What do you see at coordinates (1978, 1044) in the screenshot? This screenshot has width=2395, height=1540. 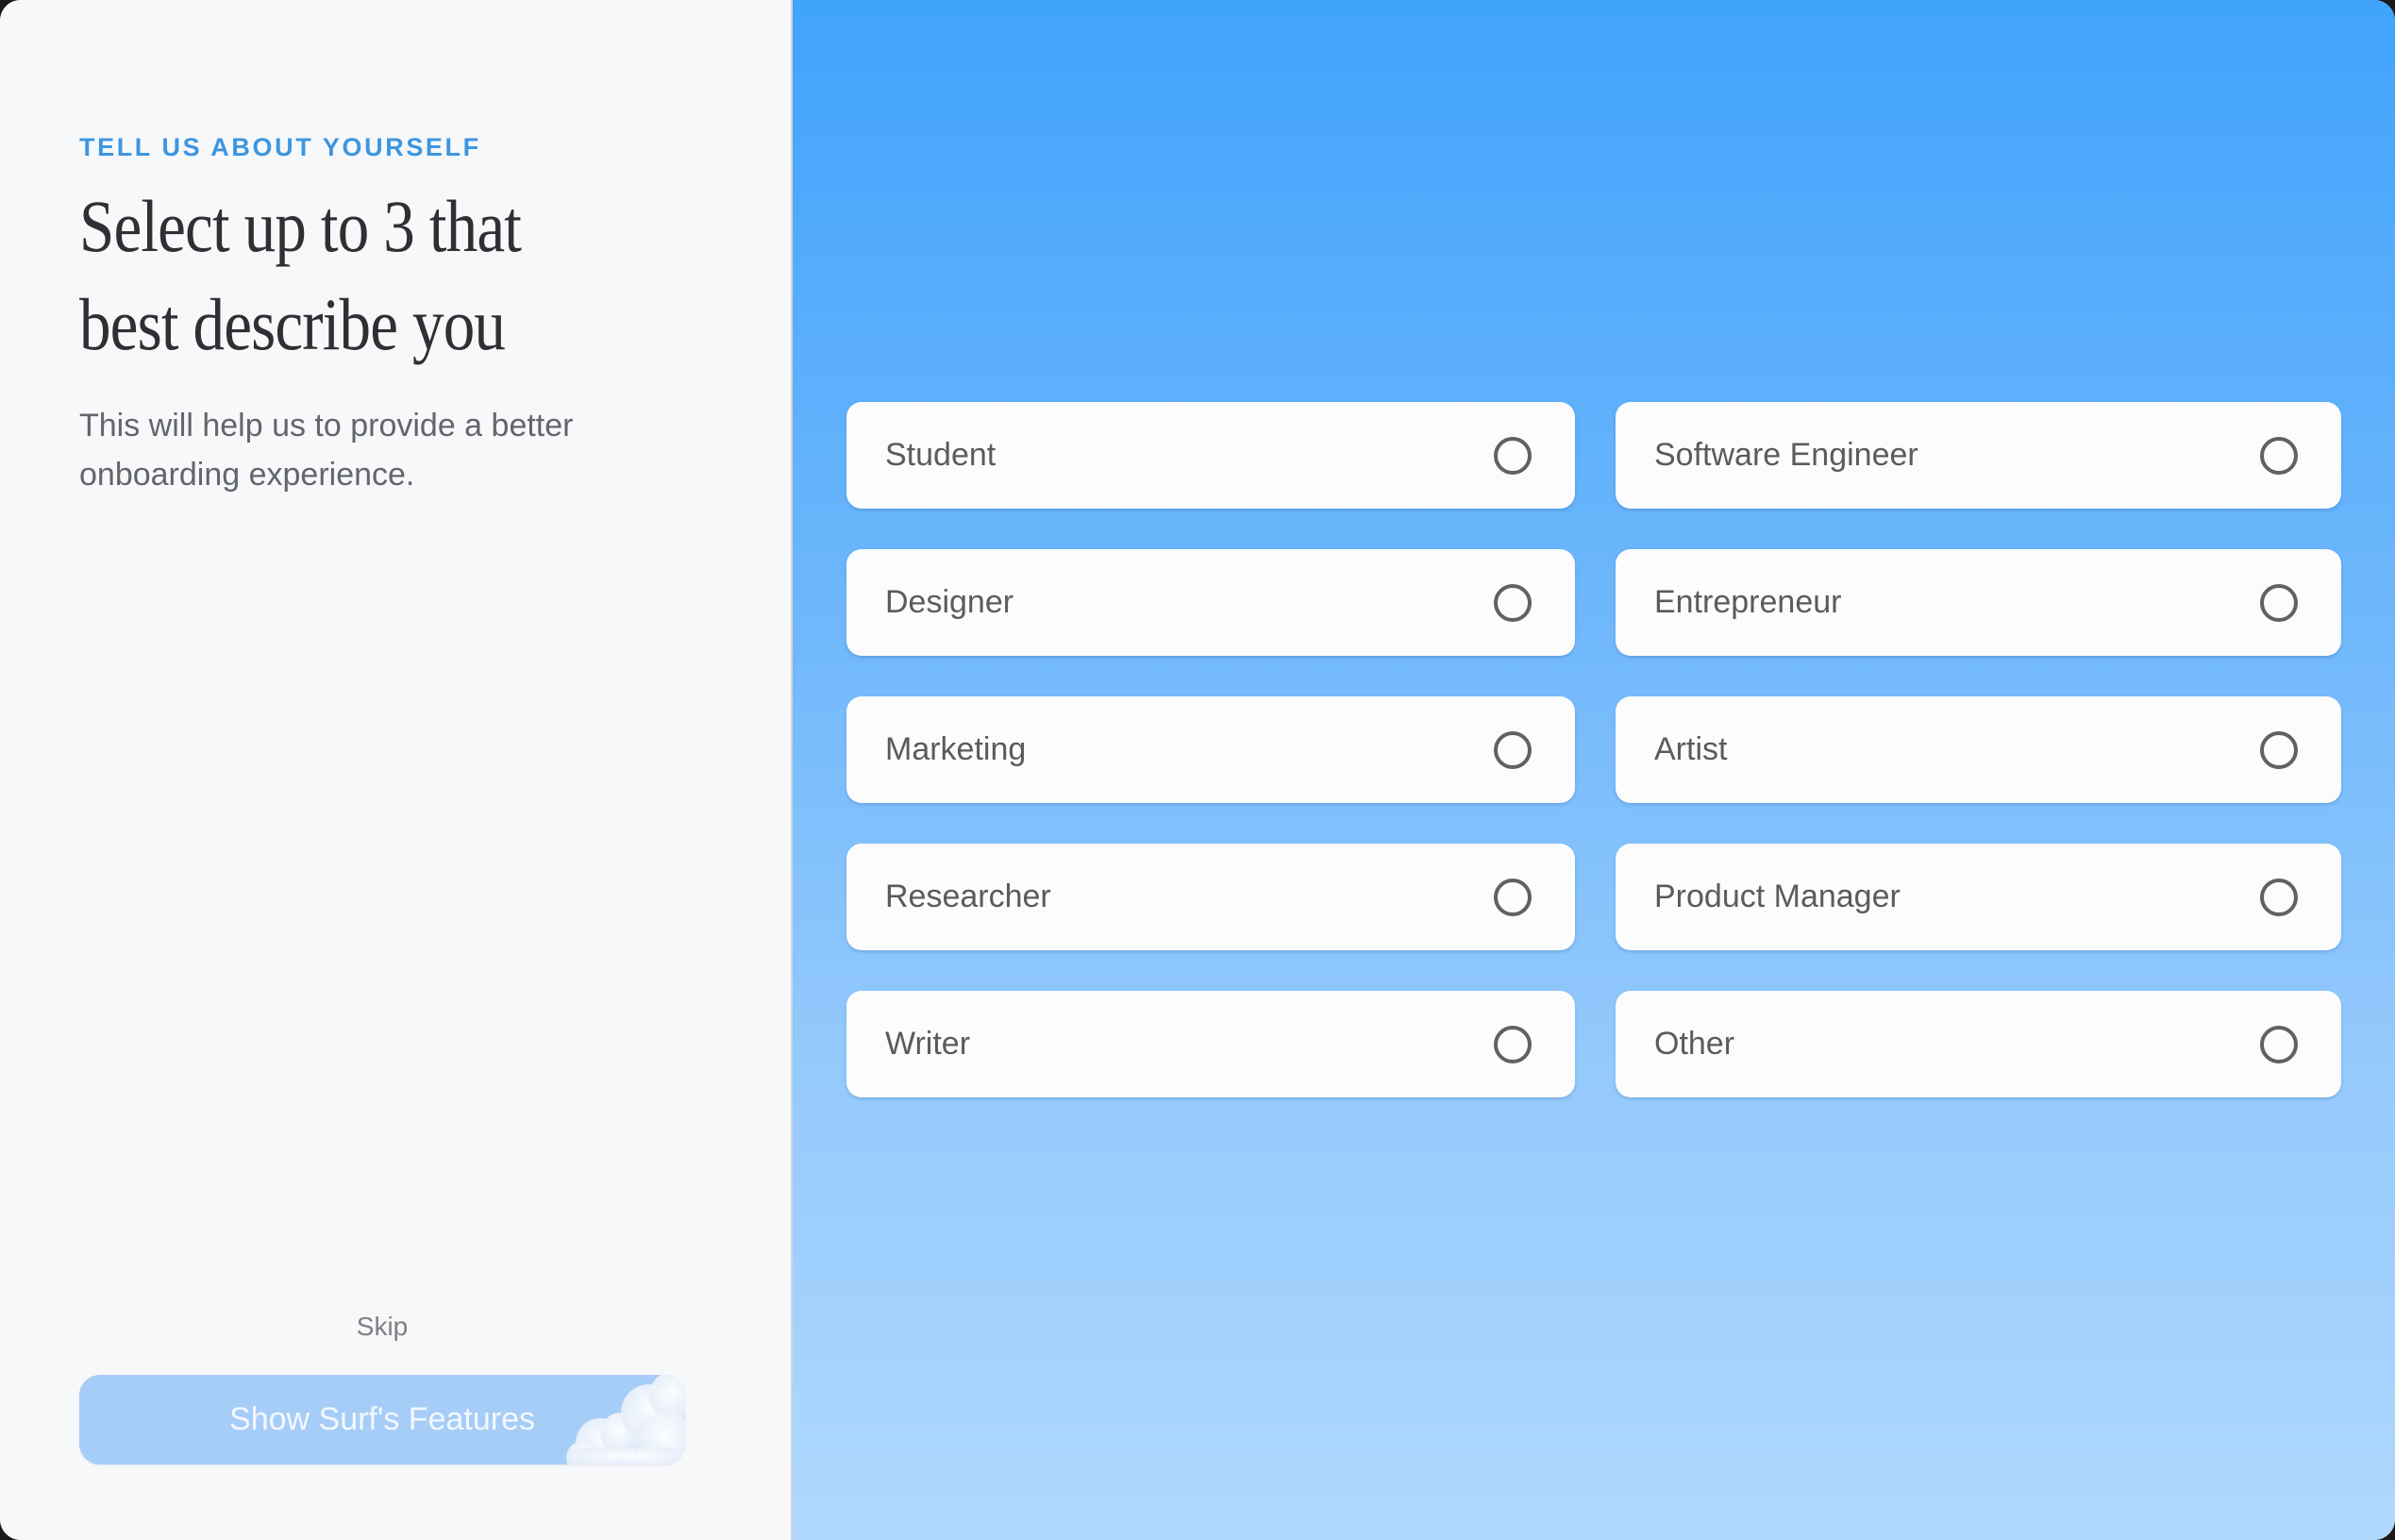 I see `option-card-other: Other` at bounding box center [1978, 1044].